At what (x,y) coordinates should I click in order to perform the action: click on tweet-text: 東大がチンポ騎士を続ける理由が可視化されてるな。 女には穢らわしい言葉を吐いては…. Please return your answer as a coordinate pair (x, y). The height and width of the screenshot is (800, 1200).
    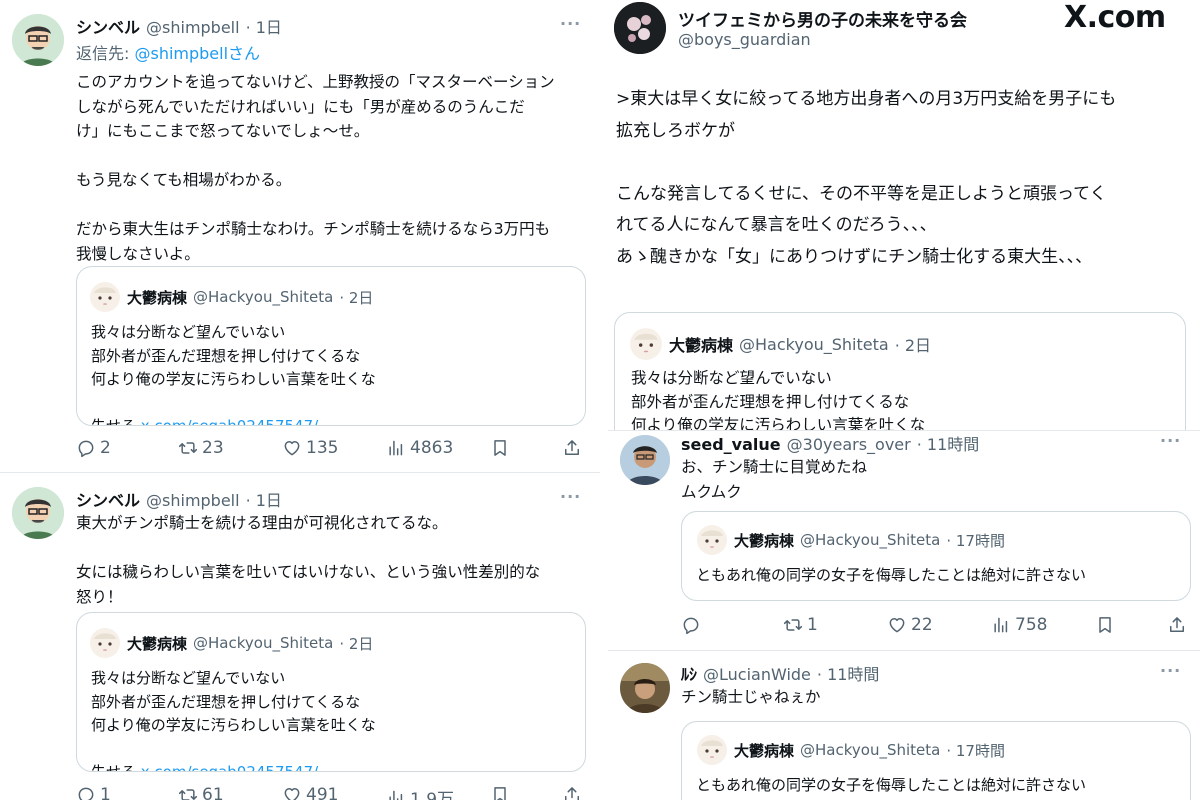
    Looking at the image, I should click on (308, 560).